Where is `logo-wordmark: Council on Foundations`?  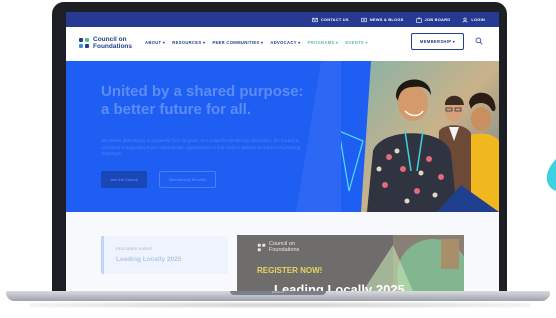 logo-wordmark: Council on Foundations is located at coordinates (112, 43).